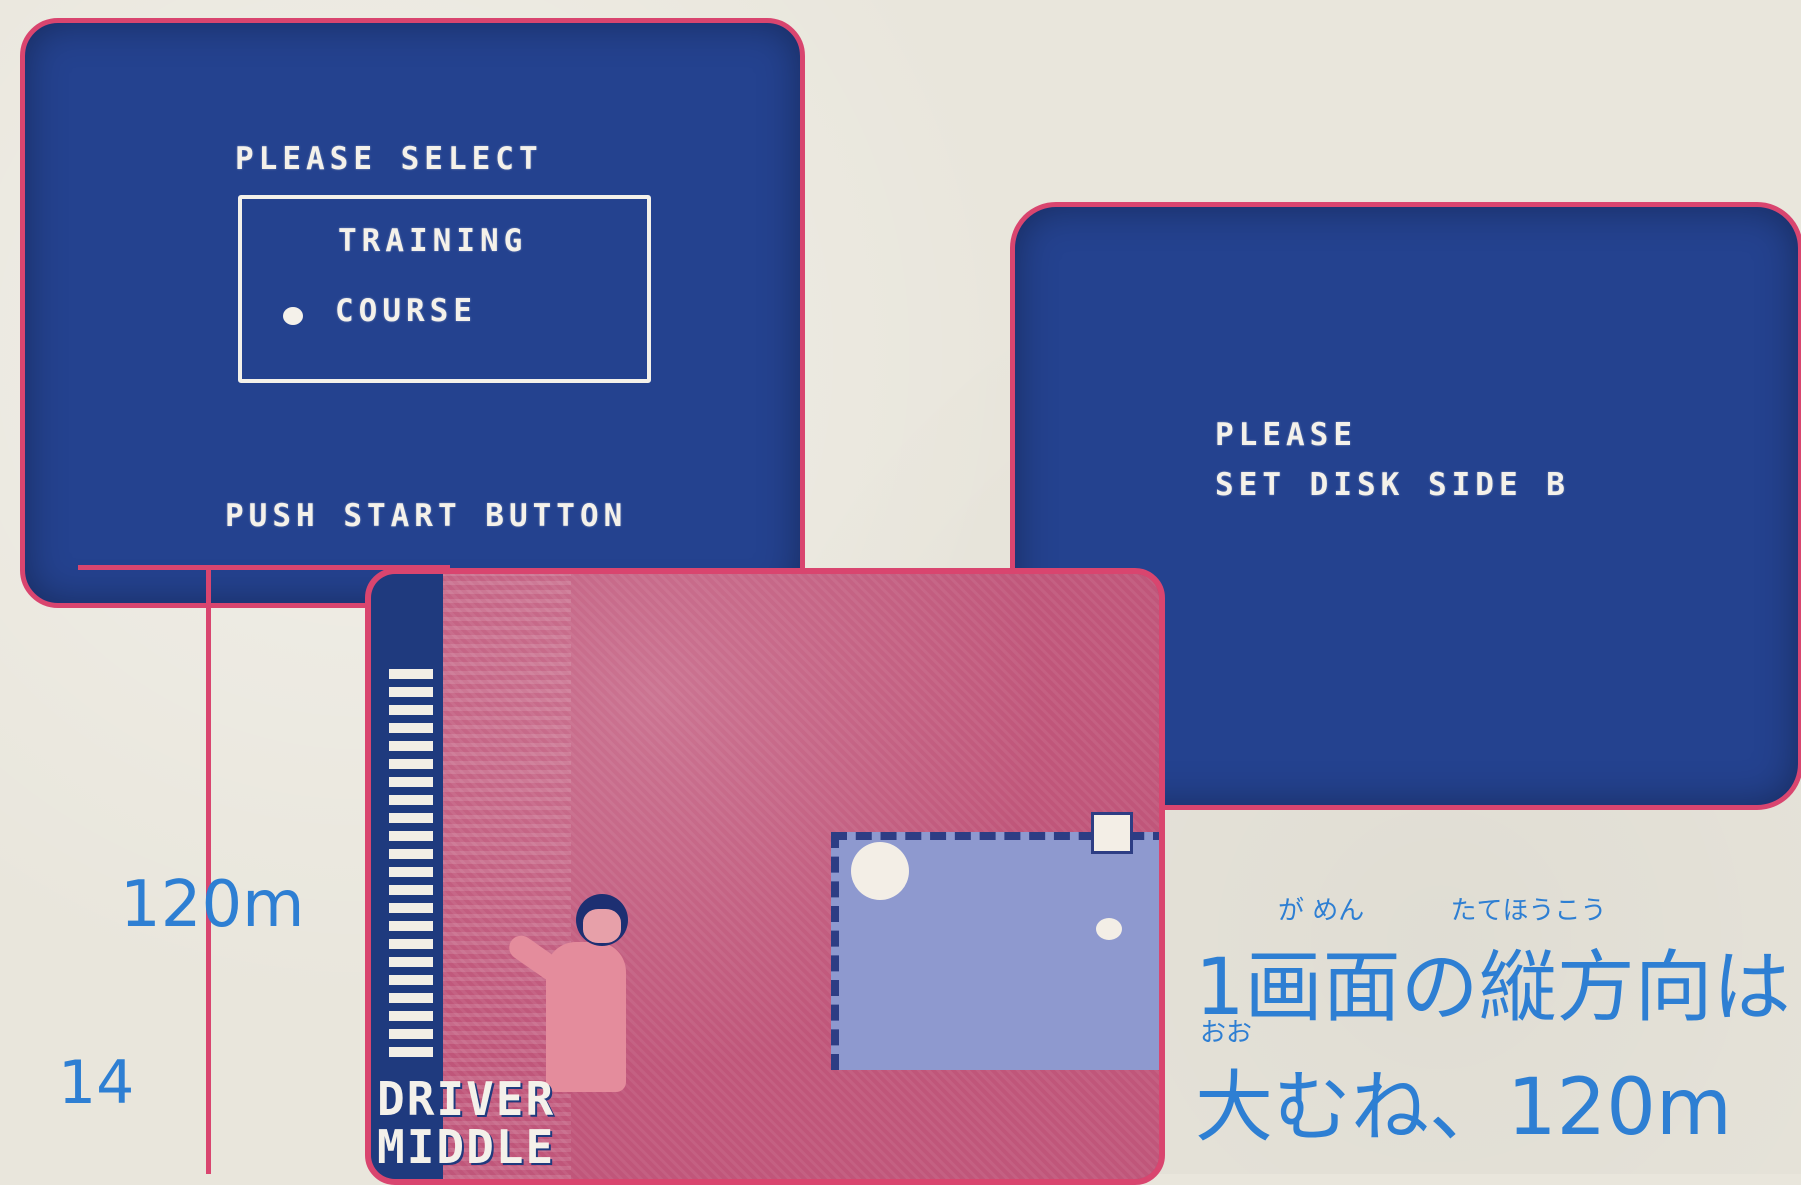 The width and height of the screenshot is (1801, 1185). What do you see at coordinates (1493, 988) in the screenshot?
I see `caption-line1: 1画面の縦方向は` at bounding box center [1493, 988].